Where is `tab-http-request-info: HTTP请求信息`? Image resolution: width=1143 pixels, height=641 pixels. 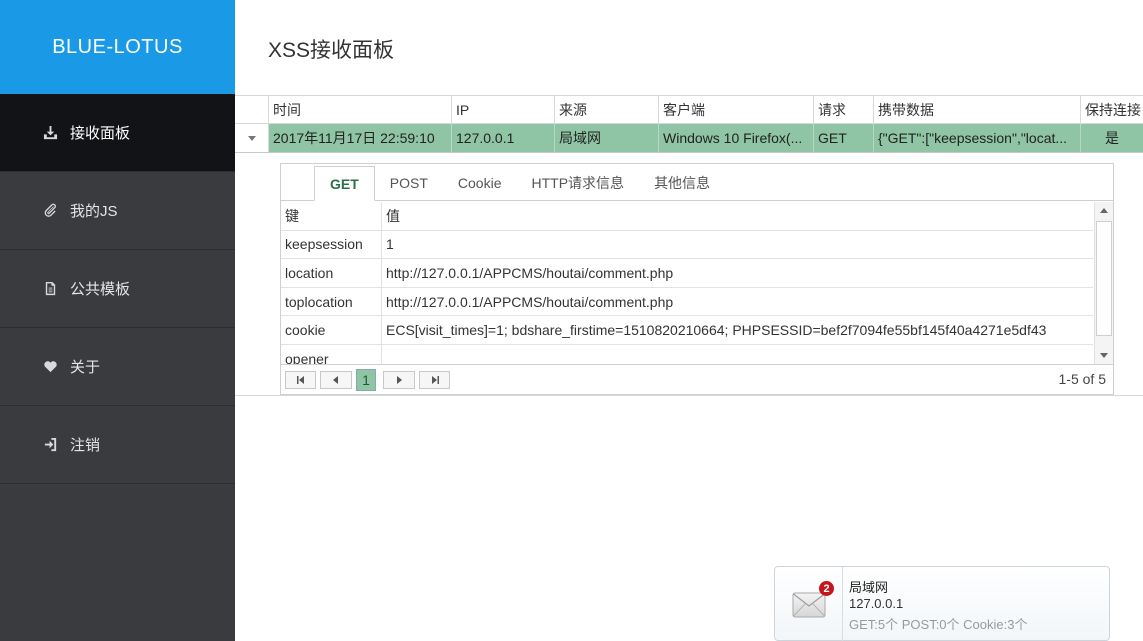
tab-http-request-info: HTTP请求信息 is located at coordinates (578, 183).